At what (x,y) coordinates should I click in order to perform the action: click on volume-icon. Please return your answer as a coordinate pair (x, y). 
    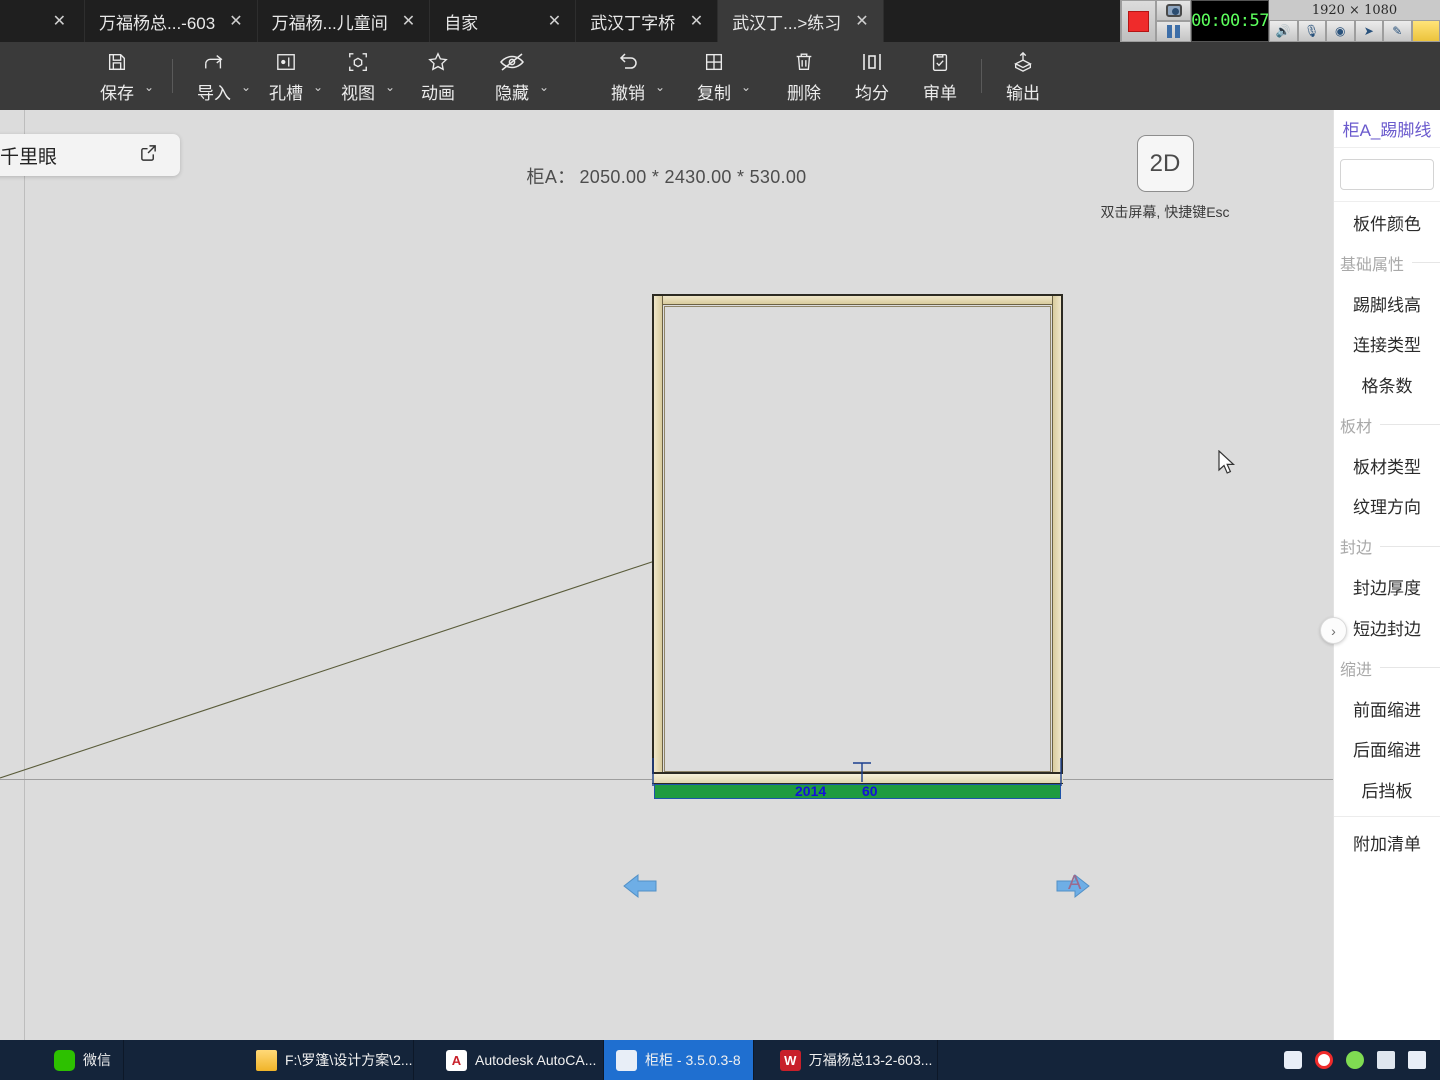
    Looking at the image, I should click on (1355, 1060).